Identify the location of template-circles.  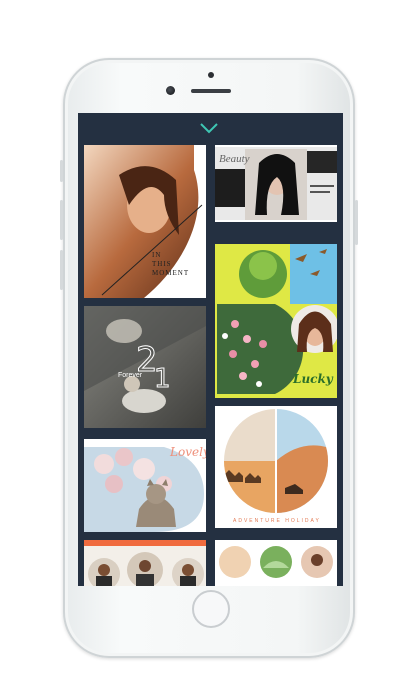
(276, 563).